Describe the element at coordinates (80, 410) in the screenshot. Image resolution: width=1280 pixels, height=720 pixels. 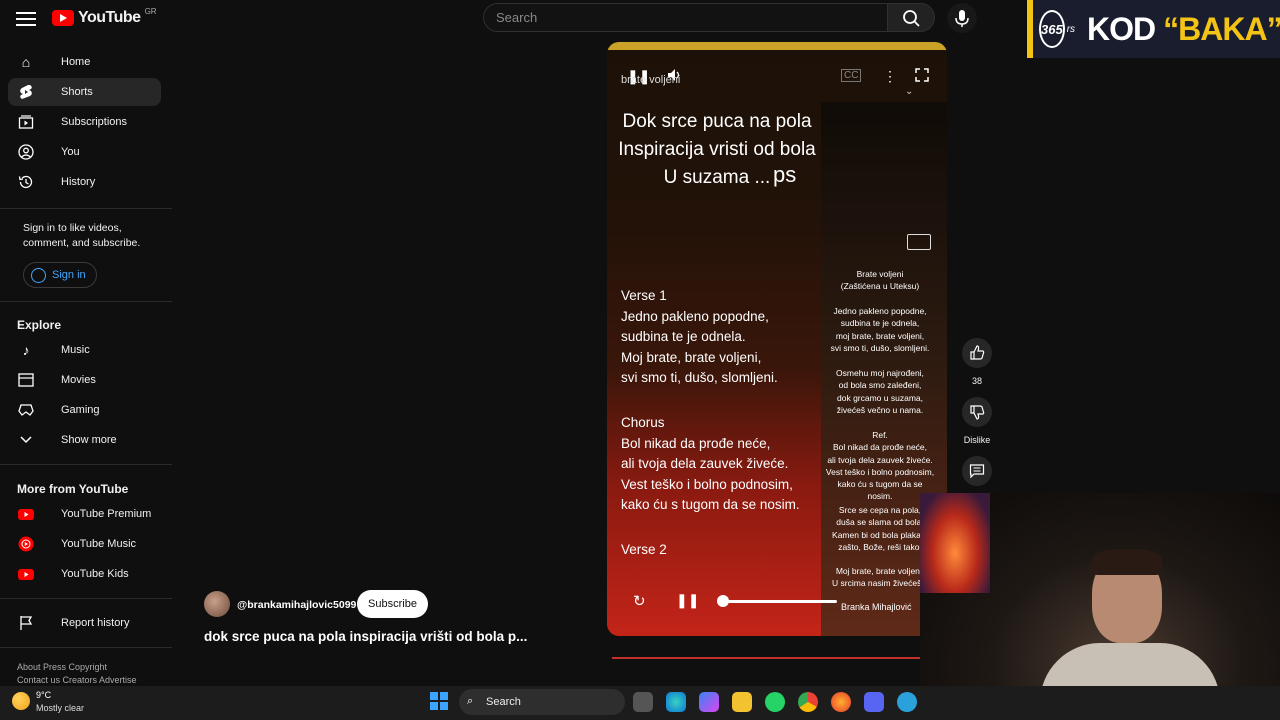
I see `sidebar-item-label: Gaming` at that location.